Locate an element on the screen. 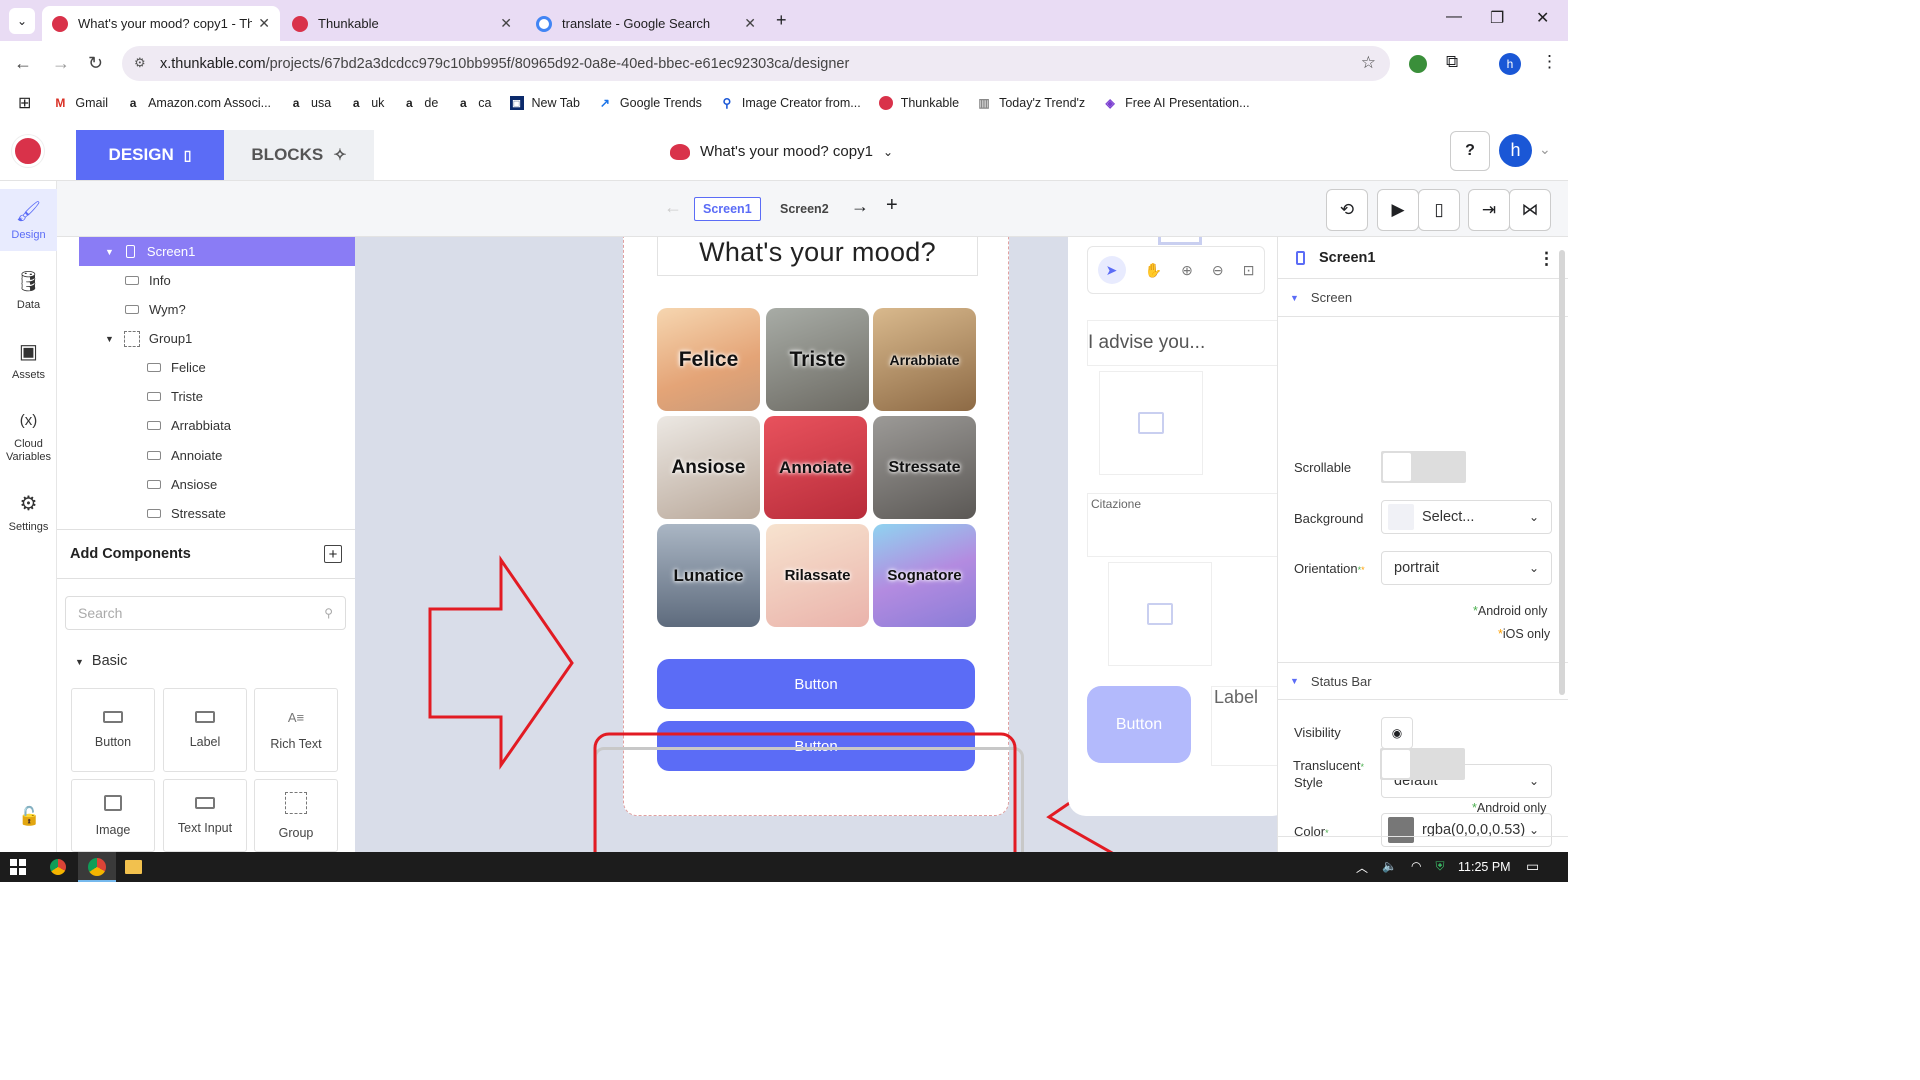 The height and width of the screenshot is (1080, 1920). bookmark-de: a de is located at coordinates (420, 103).